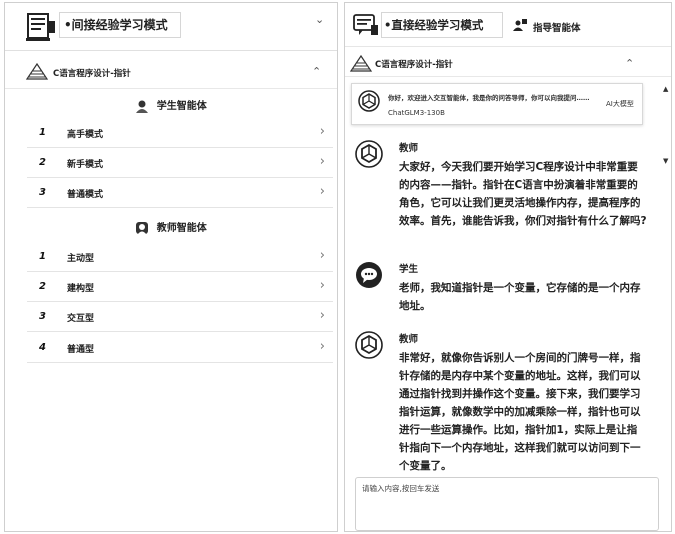 Image resolution: width=675 pixels, height=534 pixels. What do you see at coordinates (85, 195) in the screenshot?
I see `item-label: 普通模式` at bounding box center [85, 195].